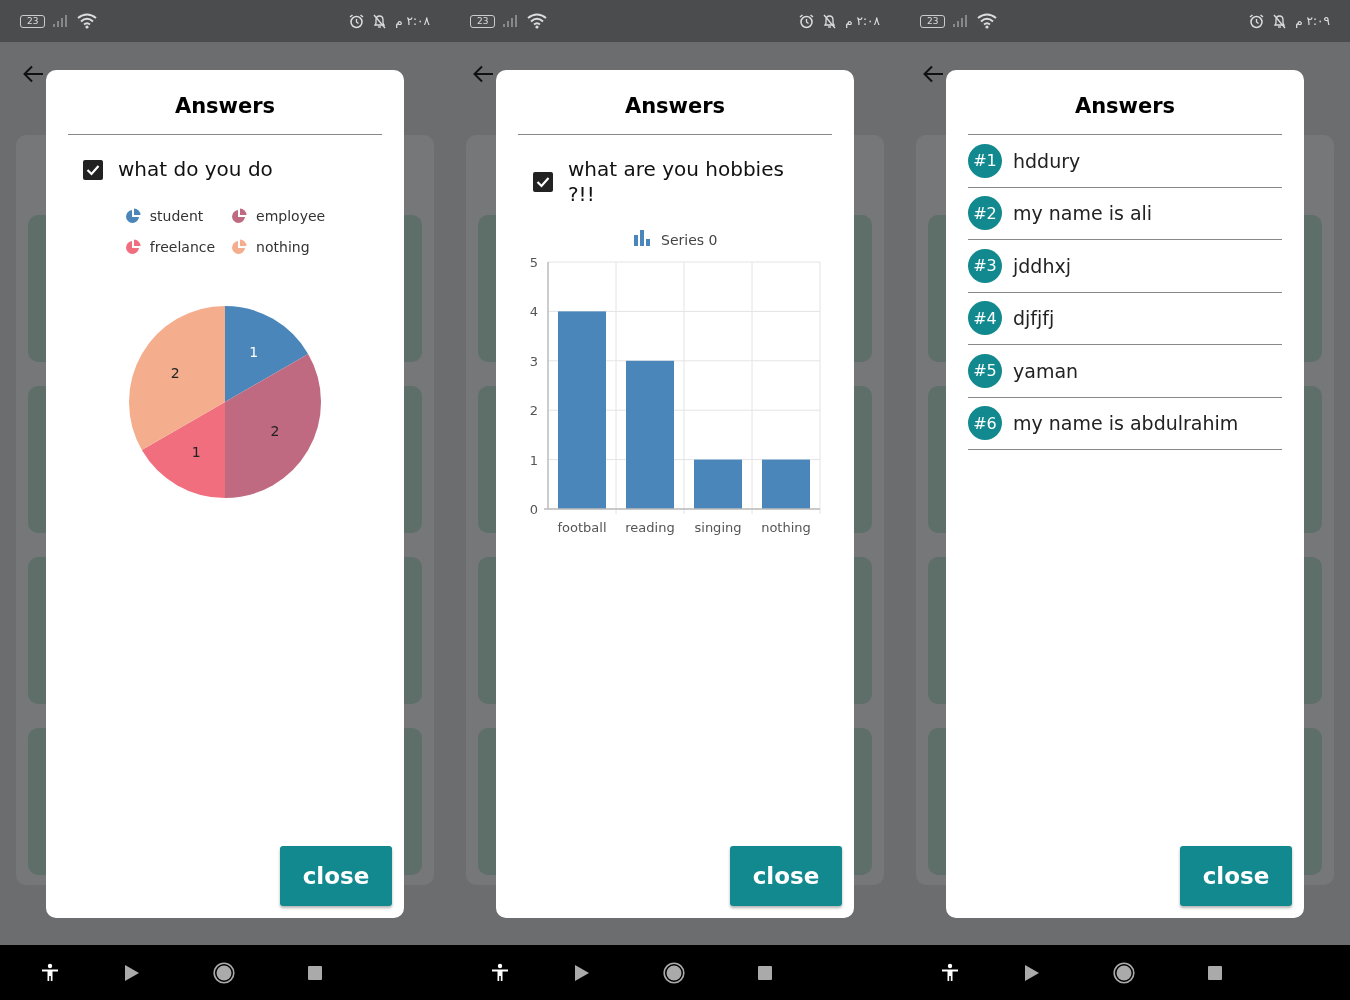  I want to click on legend-label: Series 0, so click(689, 240).